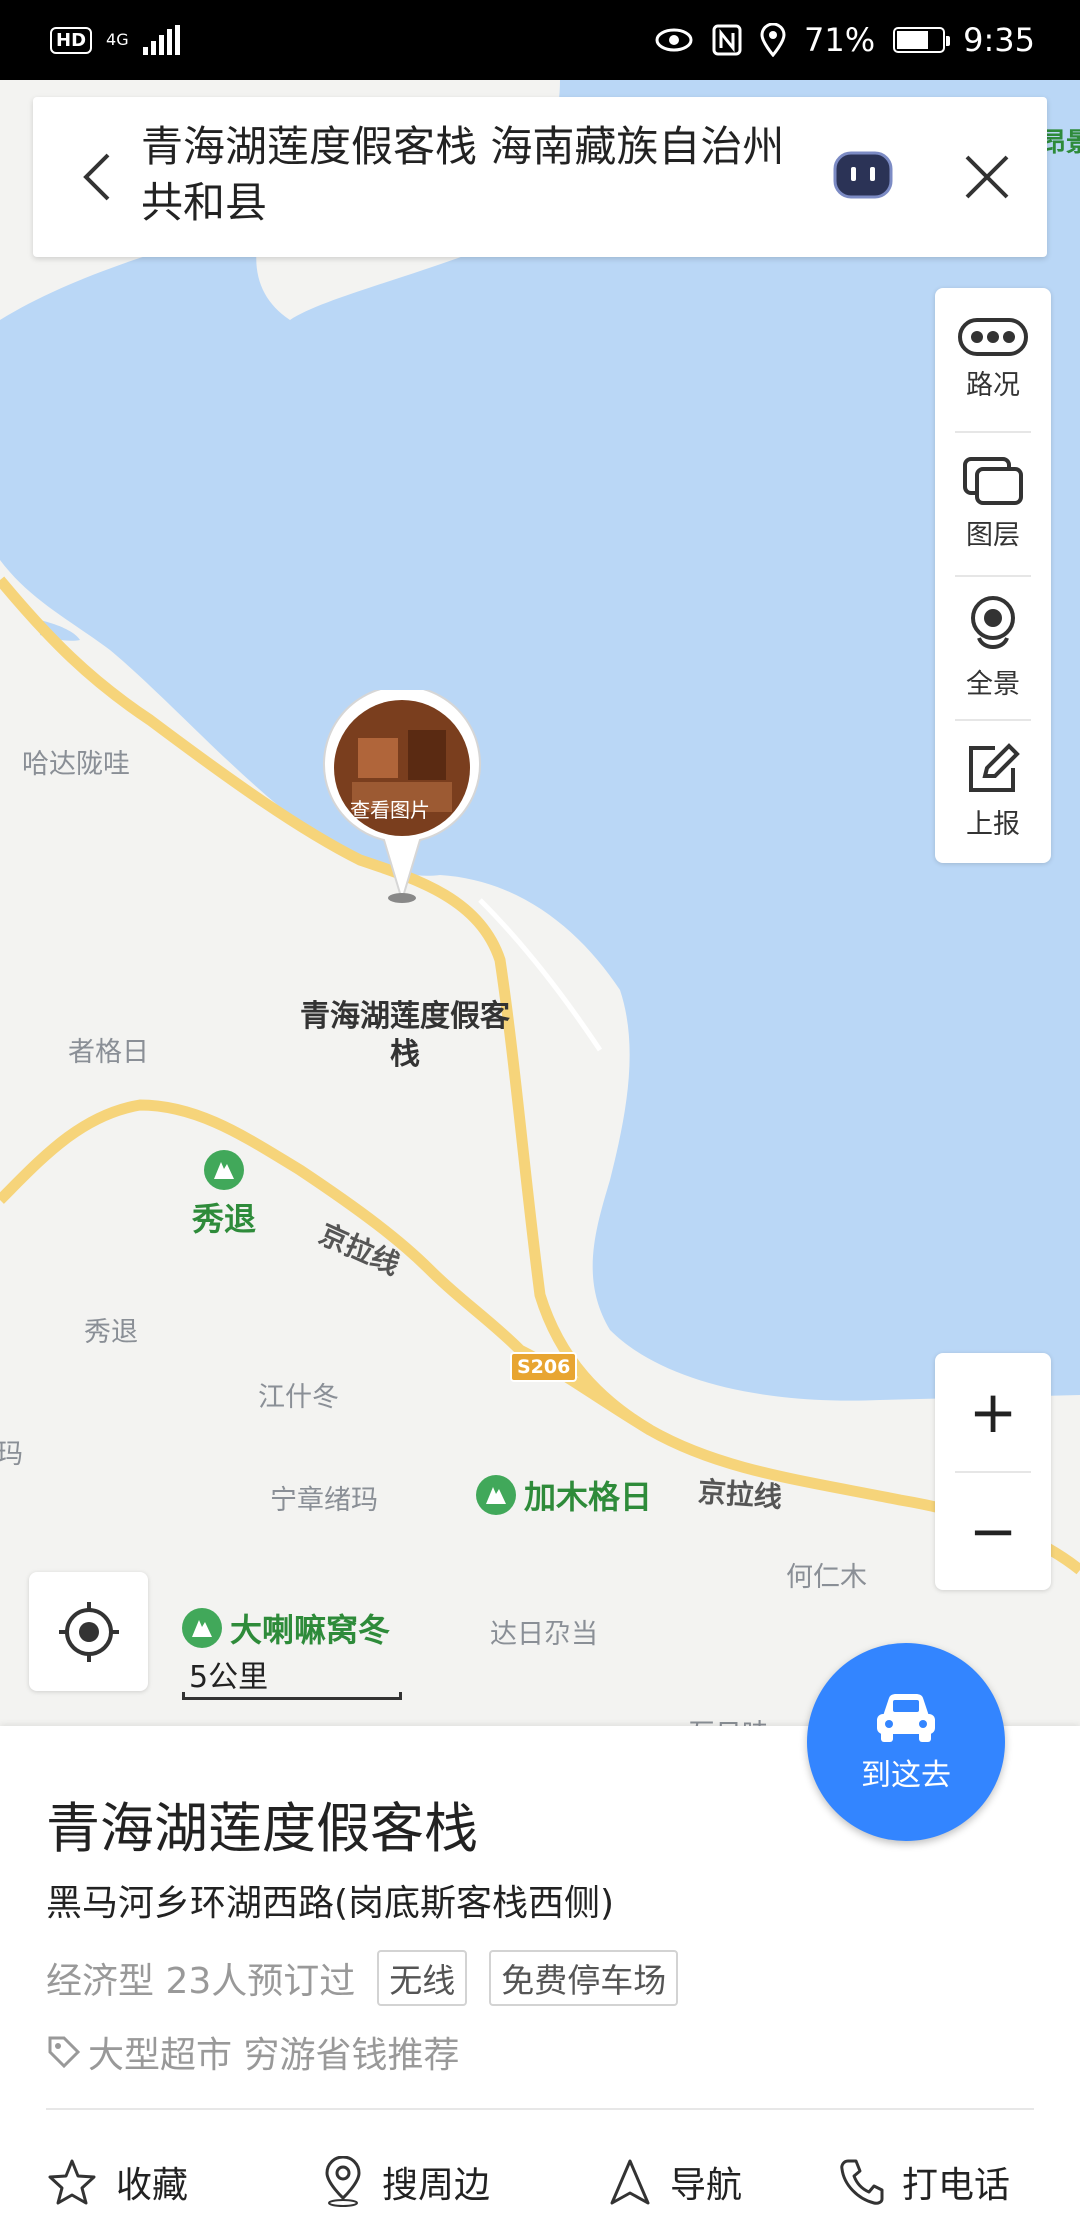  I want to click on battery-percent: 71%, so click(840, 40).